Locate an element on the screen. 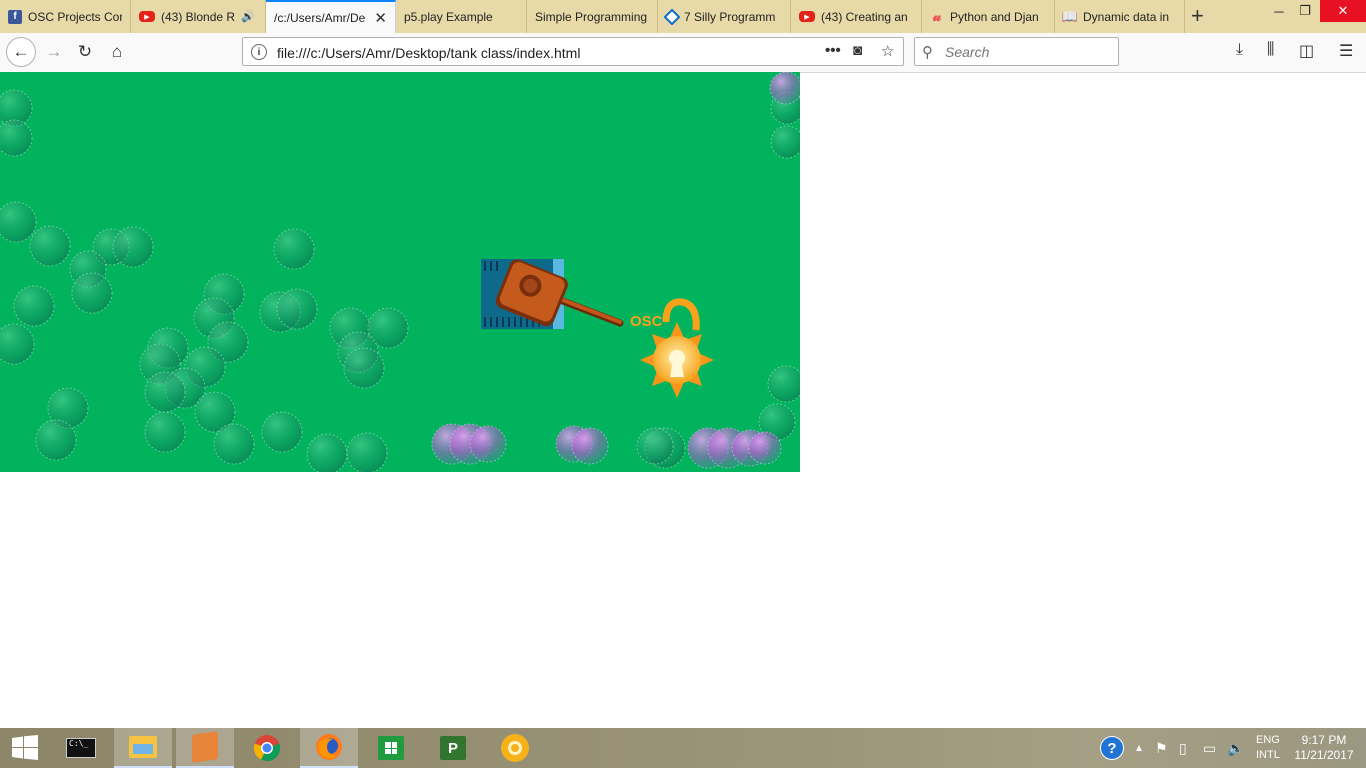 The image size is (1366, 768). tab-p5play: p5.play Example is located at coordinates (461, 16).